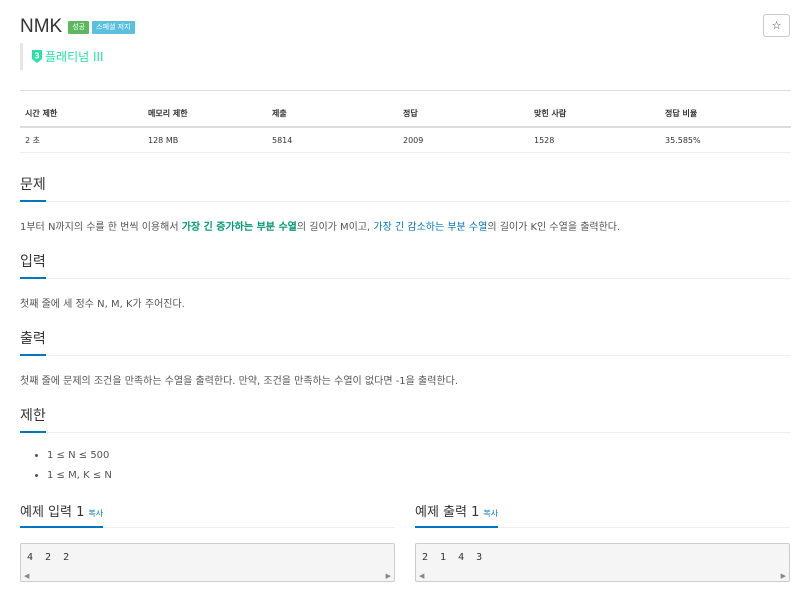 This screenshot has width=800, height=592. I want to click on text-segment: 의 길이가 M이고,, so click(335, 227).